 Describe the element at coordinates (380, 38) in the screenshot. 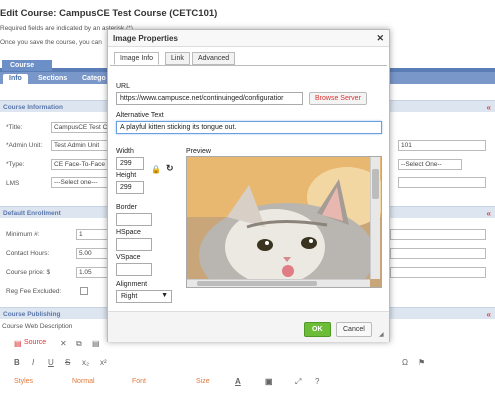

I see `close-icon: ✕` at that location.